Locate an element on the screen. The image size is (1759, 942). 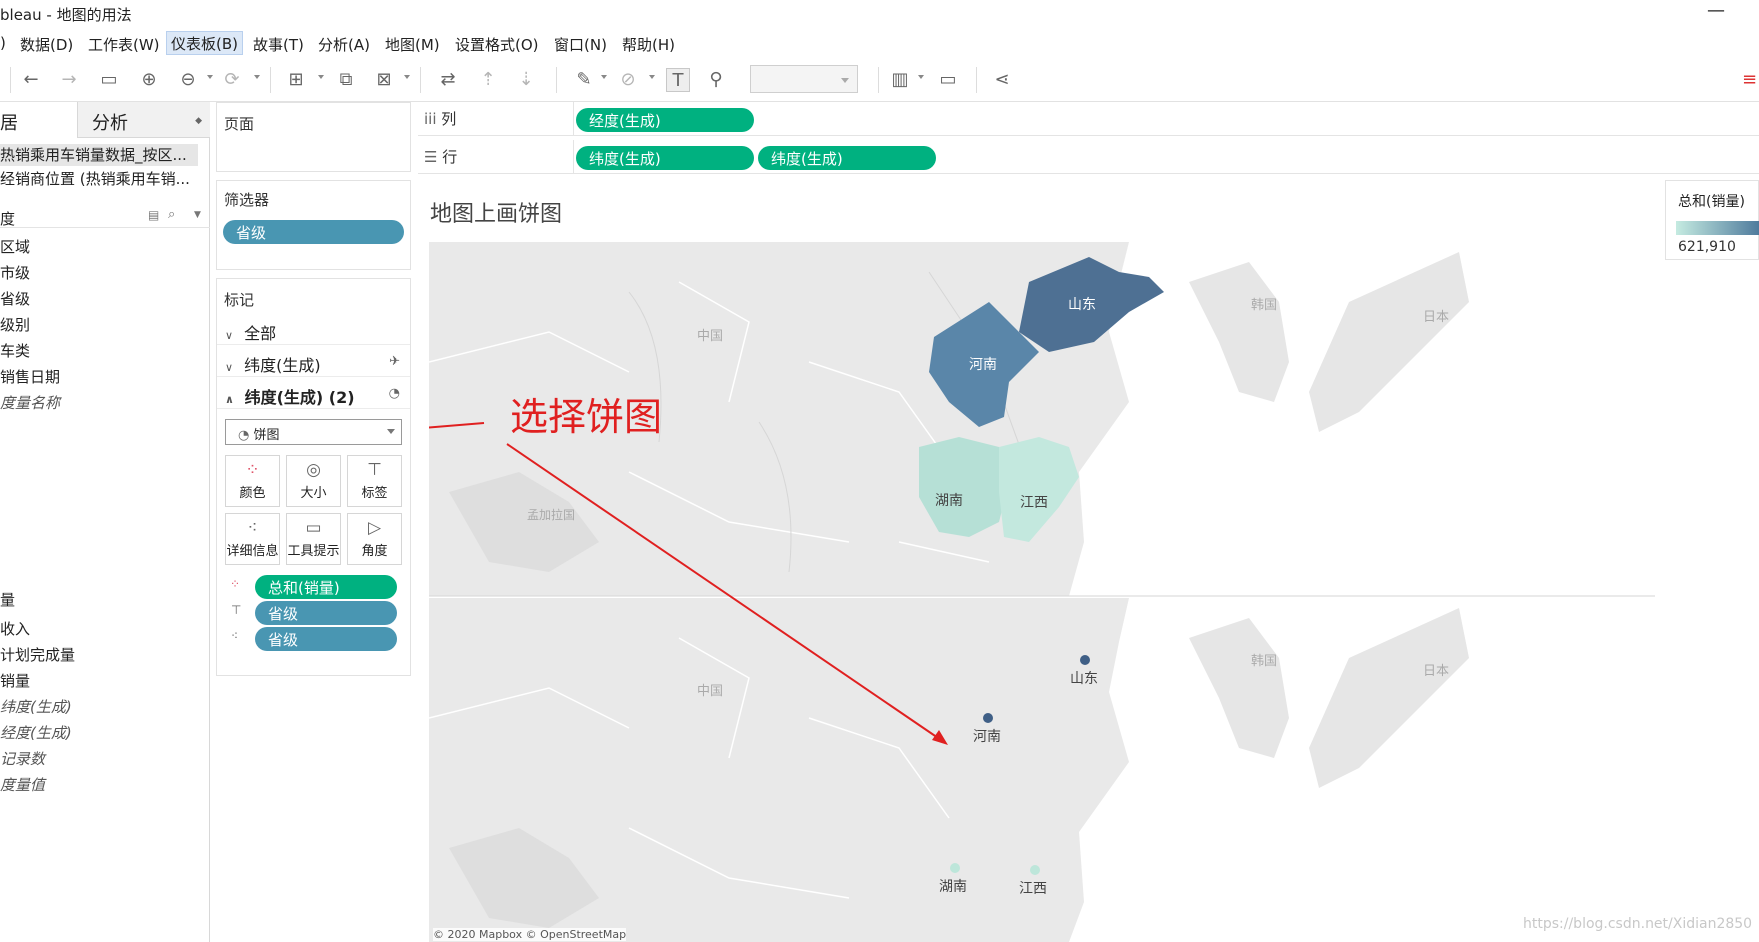
columns-shelf: iii 列 经度(生成) is located at coordinates (1088, 119).